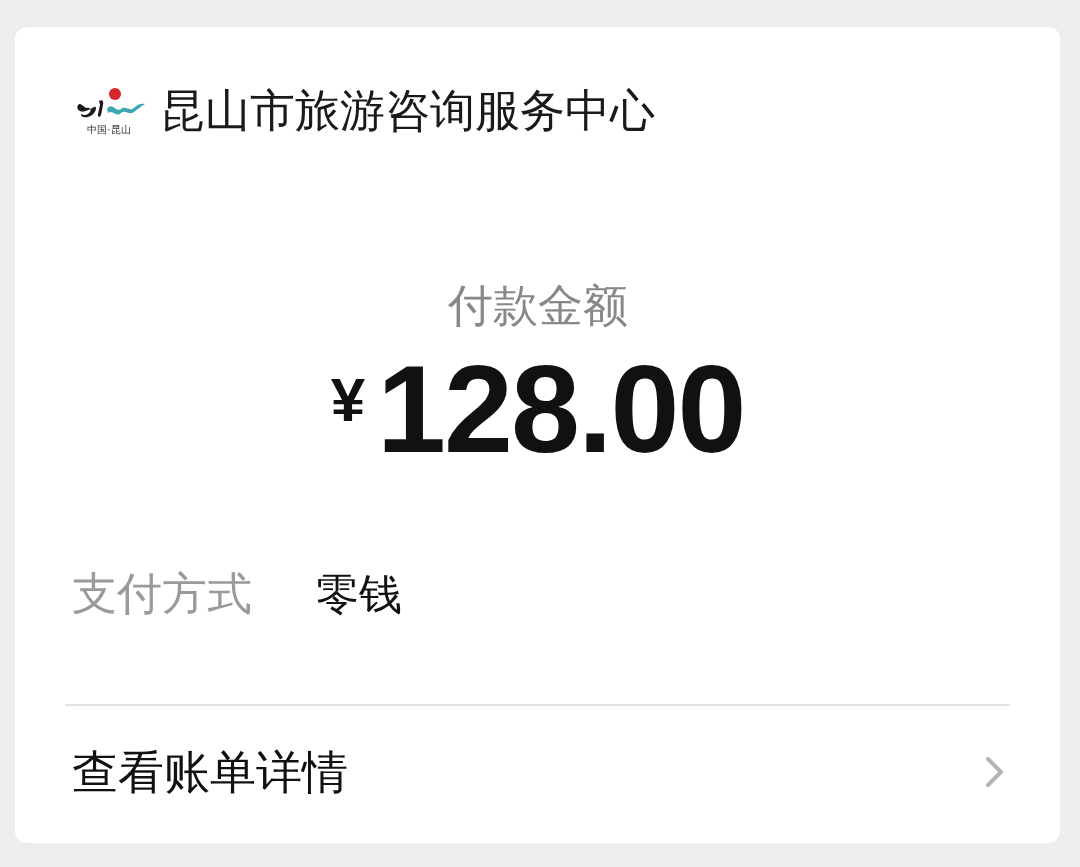  I want to click on bill-details-link: 查看账单详情, so click(537, 771).